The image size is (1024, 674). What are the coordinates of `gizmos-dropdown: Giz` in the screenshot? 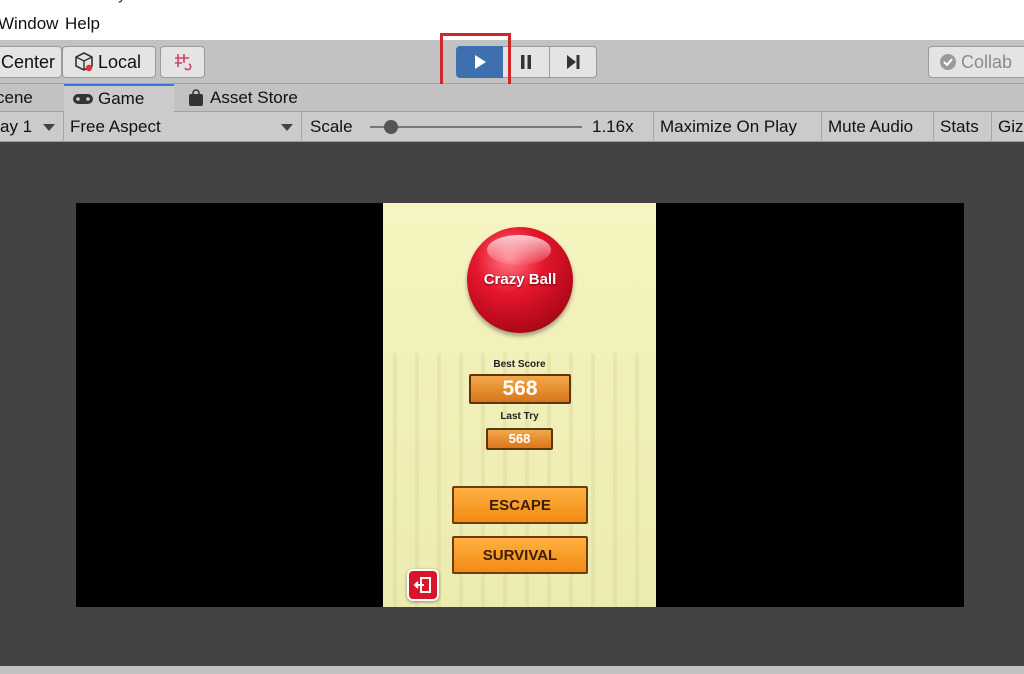 It's located at (1008, 127).